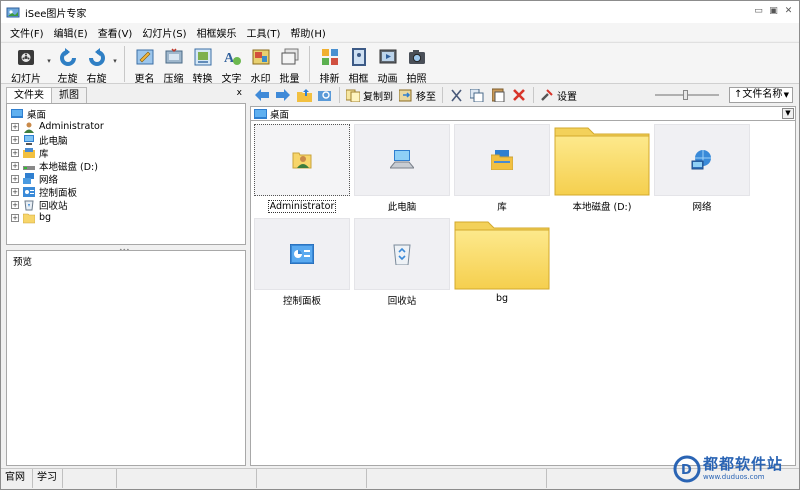  I want to click on thumbnail-item: 回收站, so click(402, 262).